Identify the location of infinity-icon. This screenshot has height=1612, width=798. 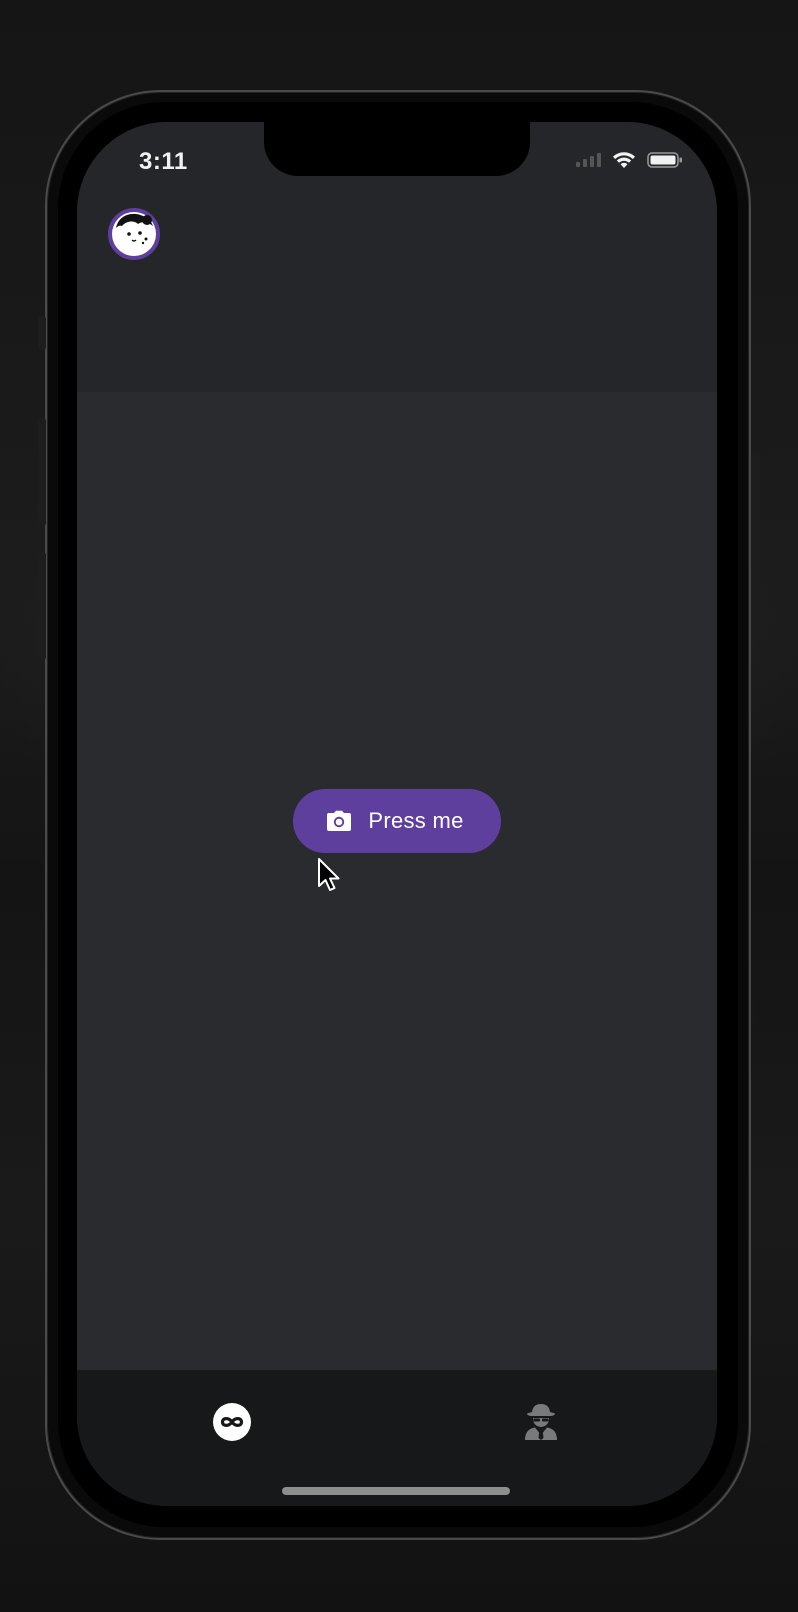
(232, 1422).